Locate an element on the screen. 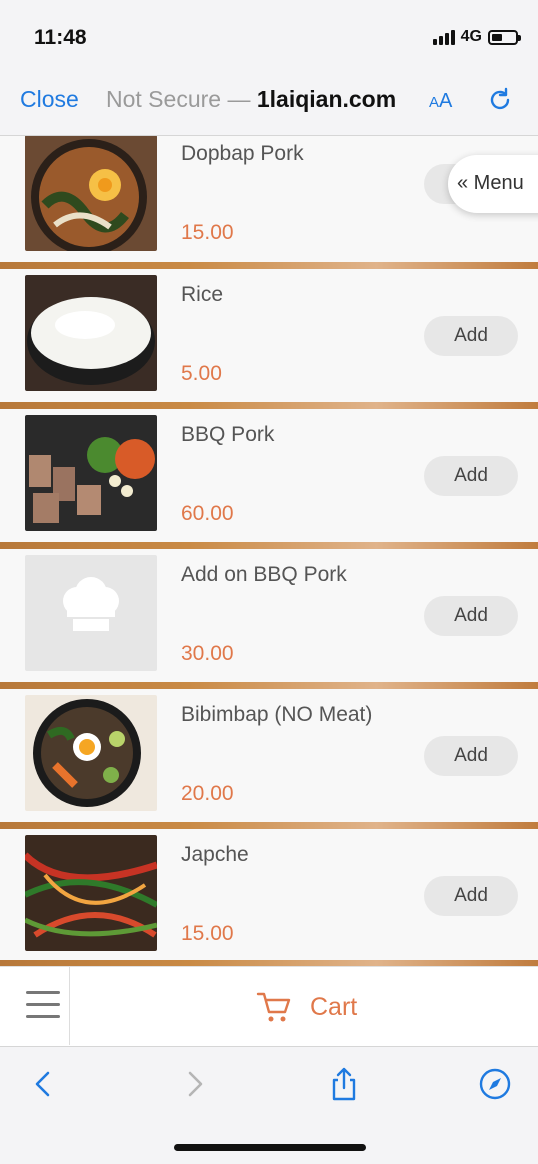 Image resolution: width=538 pixels, height=1164 pixels. browser-address-bar: Close Not Secure — 1laiqian.com AA is located at coordinates (269, 104).